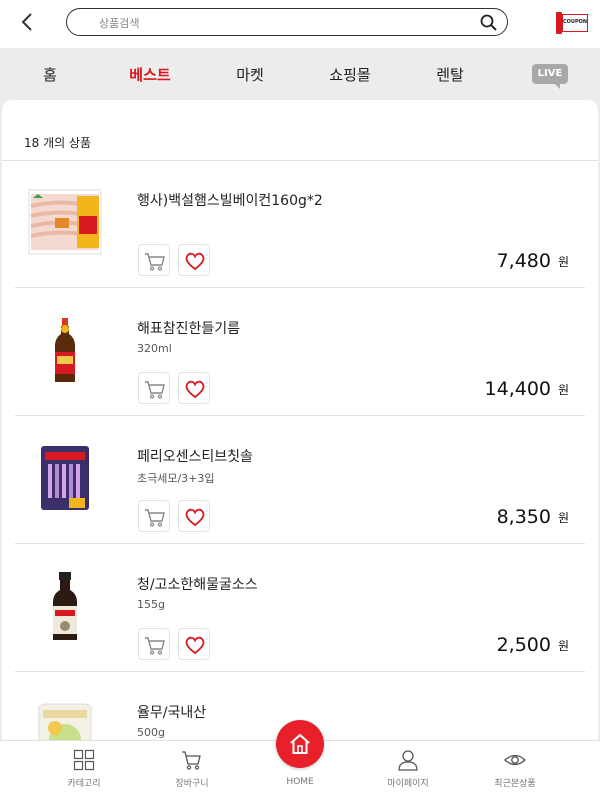 The height and width of the screenshot is (801, 600). Describe the element at coordinates (84, 760) in the screenshot. I see `category-grid-icon` at that location.